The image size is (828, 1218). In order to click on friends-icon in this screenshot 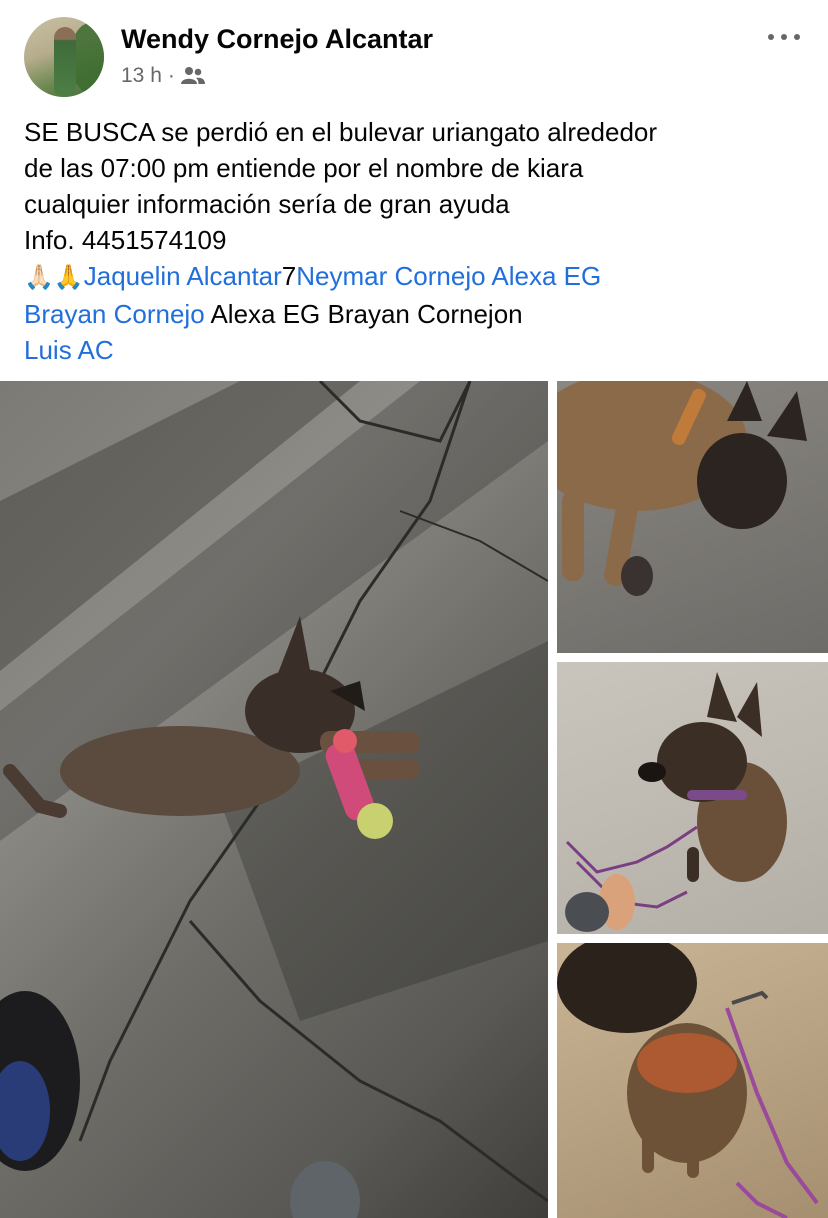, I will do `click(192, 76)`.